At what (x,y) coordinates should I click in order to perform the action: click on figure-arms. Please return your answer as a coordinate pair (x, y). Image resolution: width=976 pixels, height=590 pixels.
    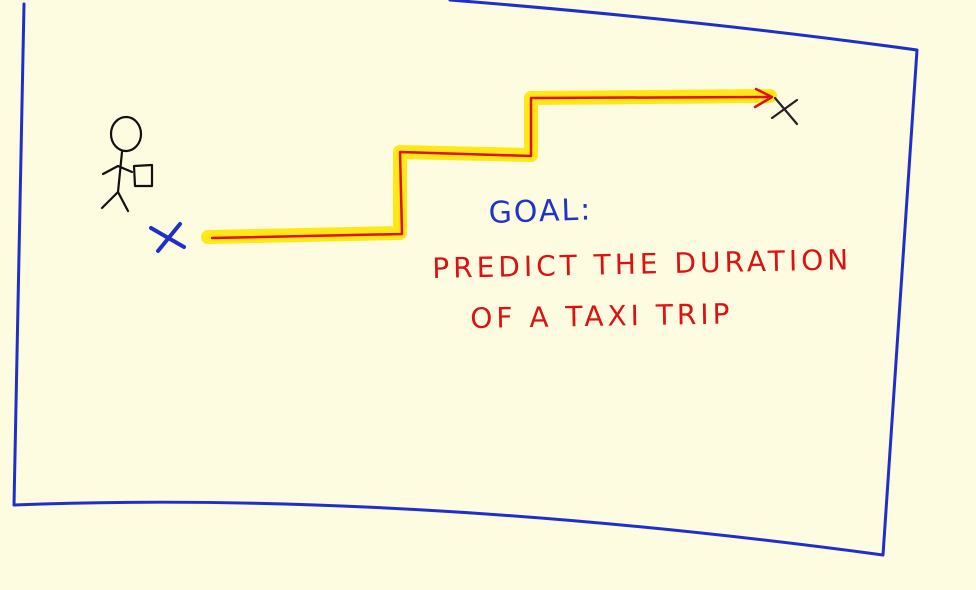
    Looking at the image, I should click on (117, 170).